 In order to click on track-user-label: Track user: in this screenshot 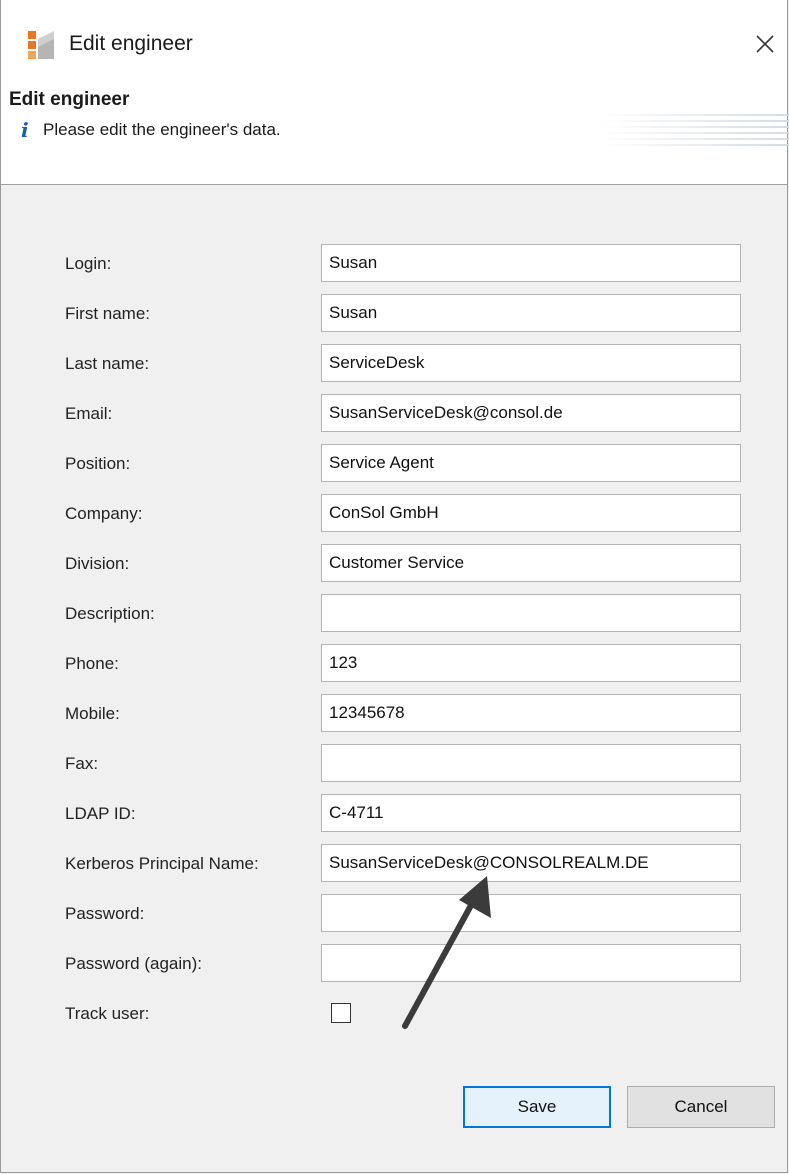, I will do `click(107, 1013)`.